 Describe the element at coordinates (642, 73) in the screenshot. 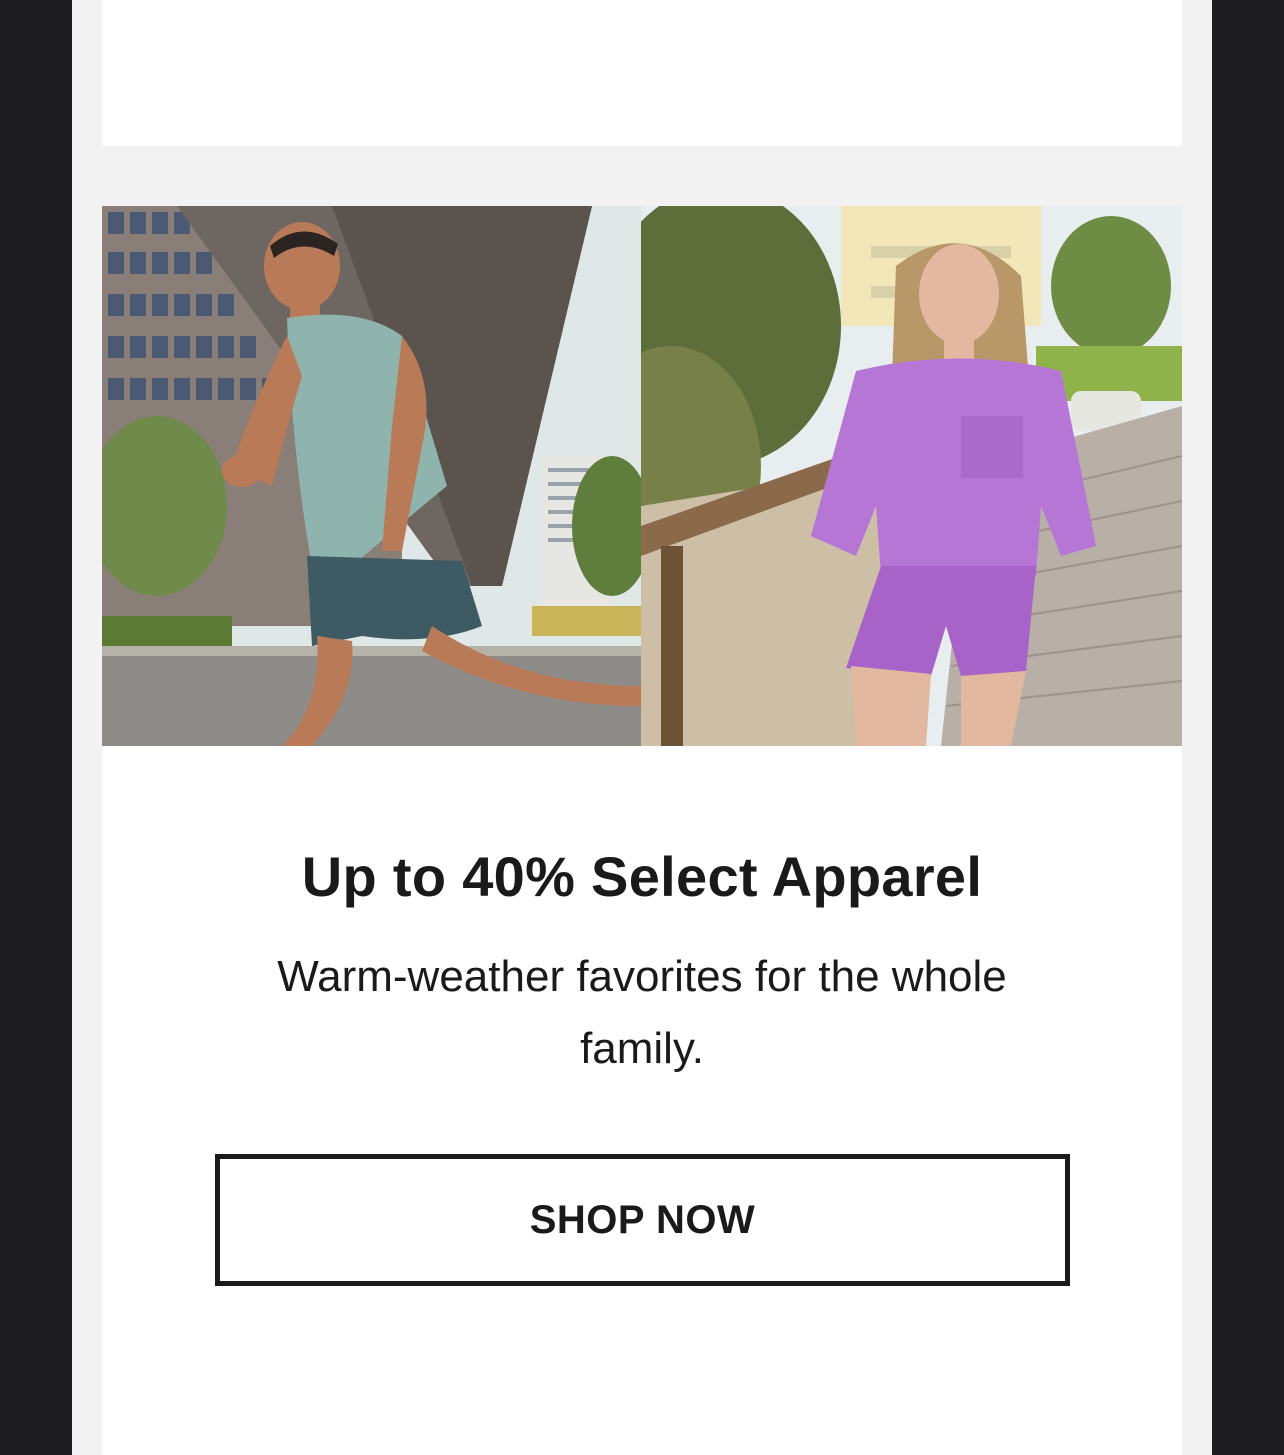

I see `previous-content-card` at that location.